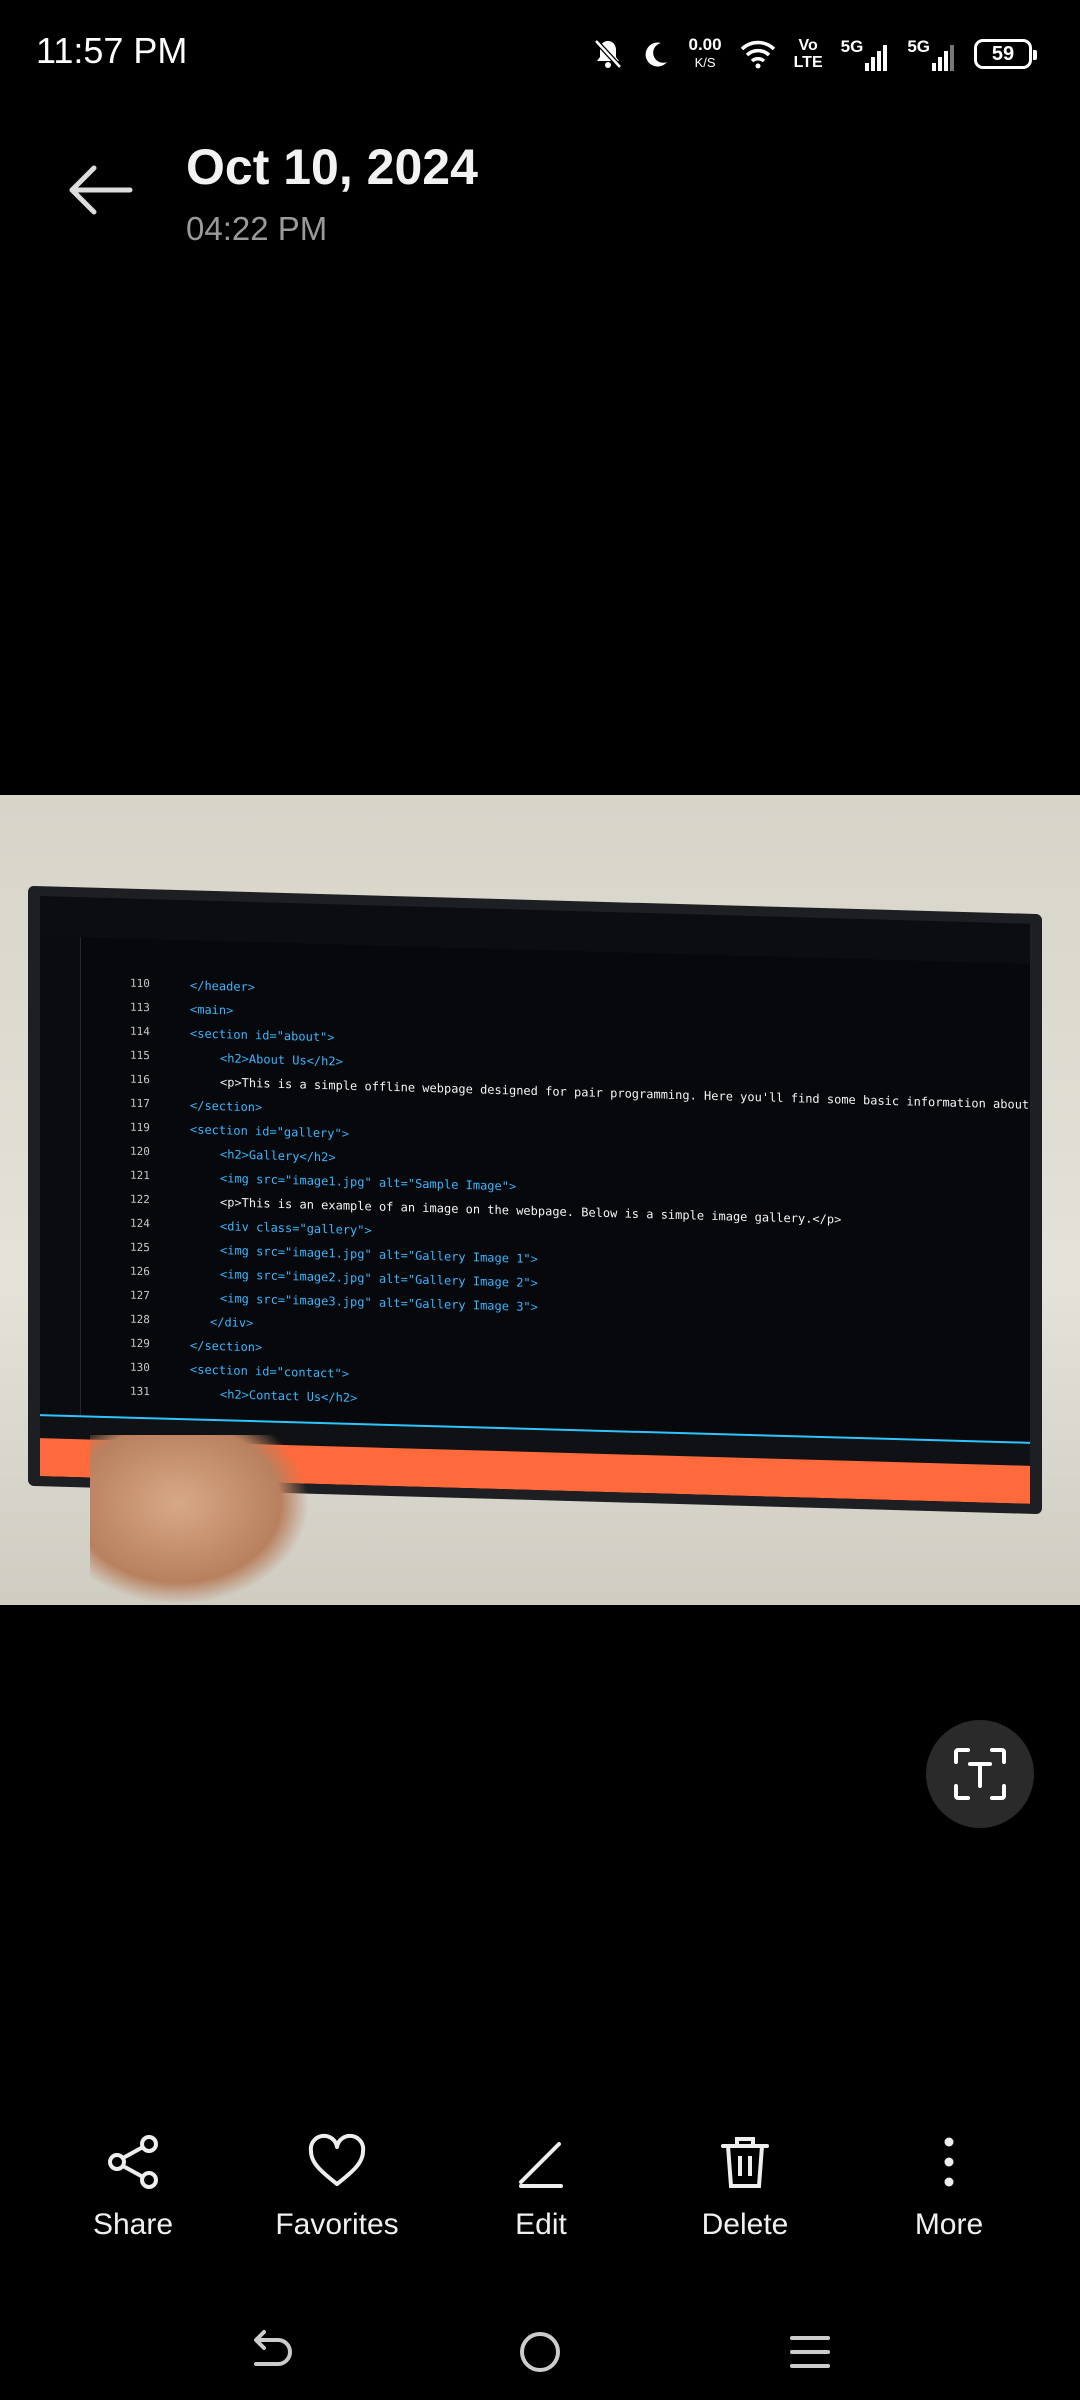 The width and height of the screenshot is (1080, 2400). What do you see at coordinates (541, 2224) in the screenshot?
I see `edit-label: Edit` at bounding box center [541, 2224].